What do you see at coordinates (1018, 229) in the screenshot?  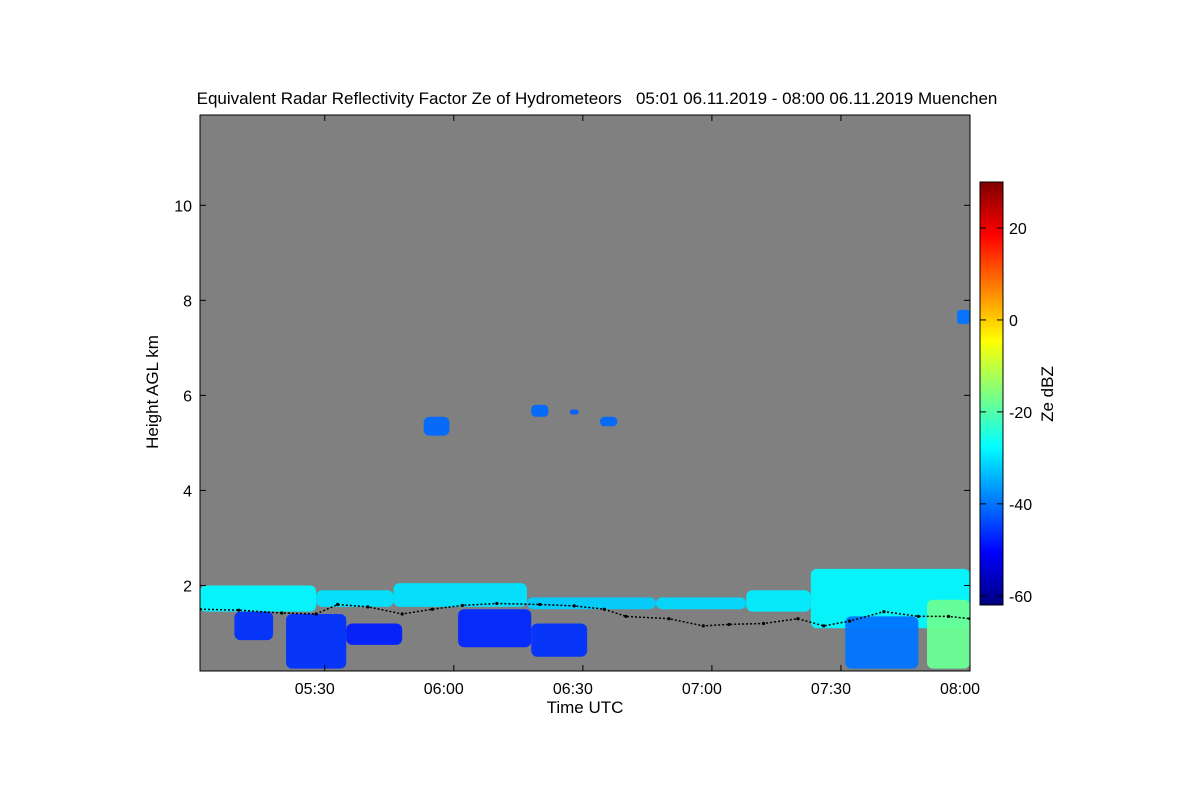 I see `colorbar-tick-label: 20` at bounding box center [1018, 229].